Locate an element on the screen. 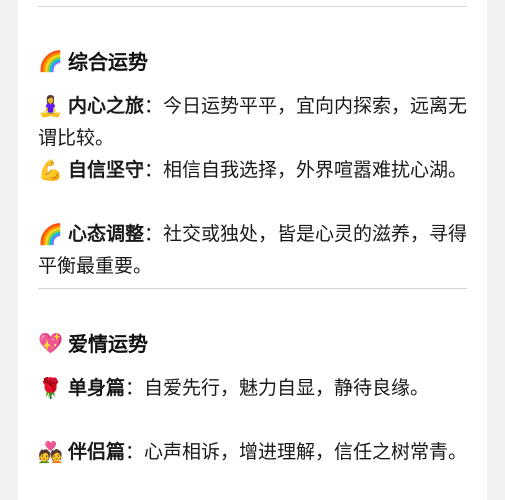  love-item-single: 🌹 单身篇：自爱先行，魅力自显，静待良缘。 is located at coordinates (253, 388).